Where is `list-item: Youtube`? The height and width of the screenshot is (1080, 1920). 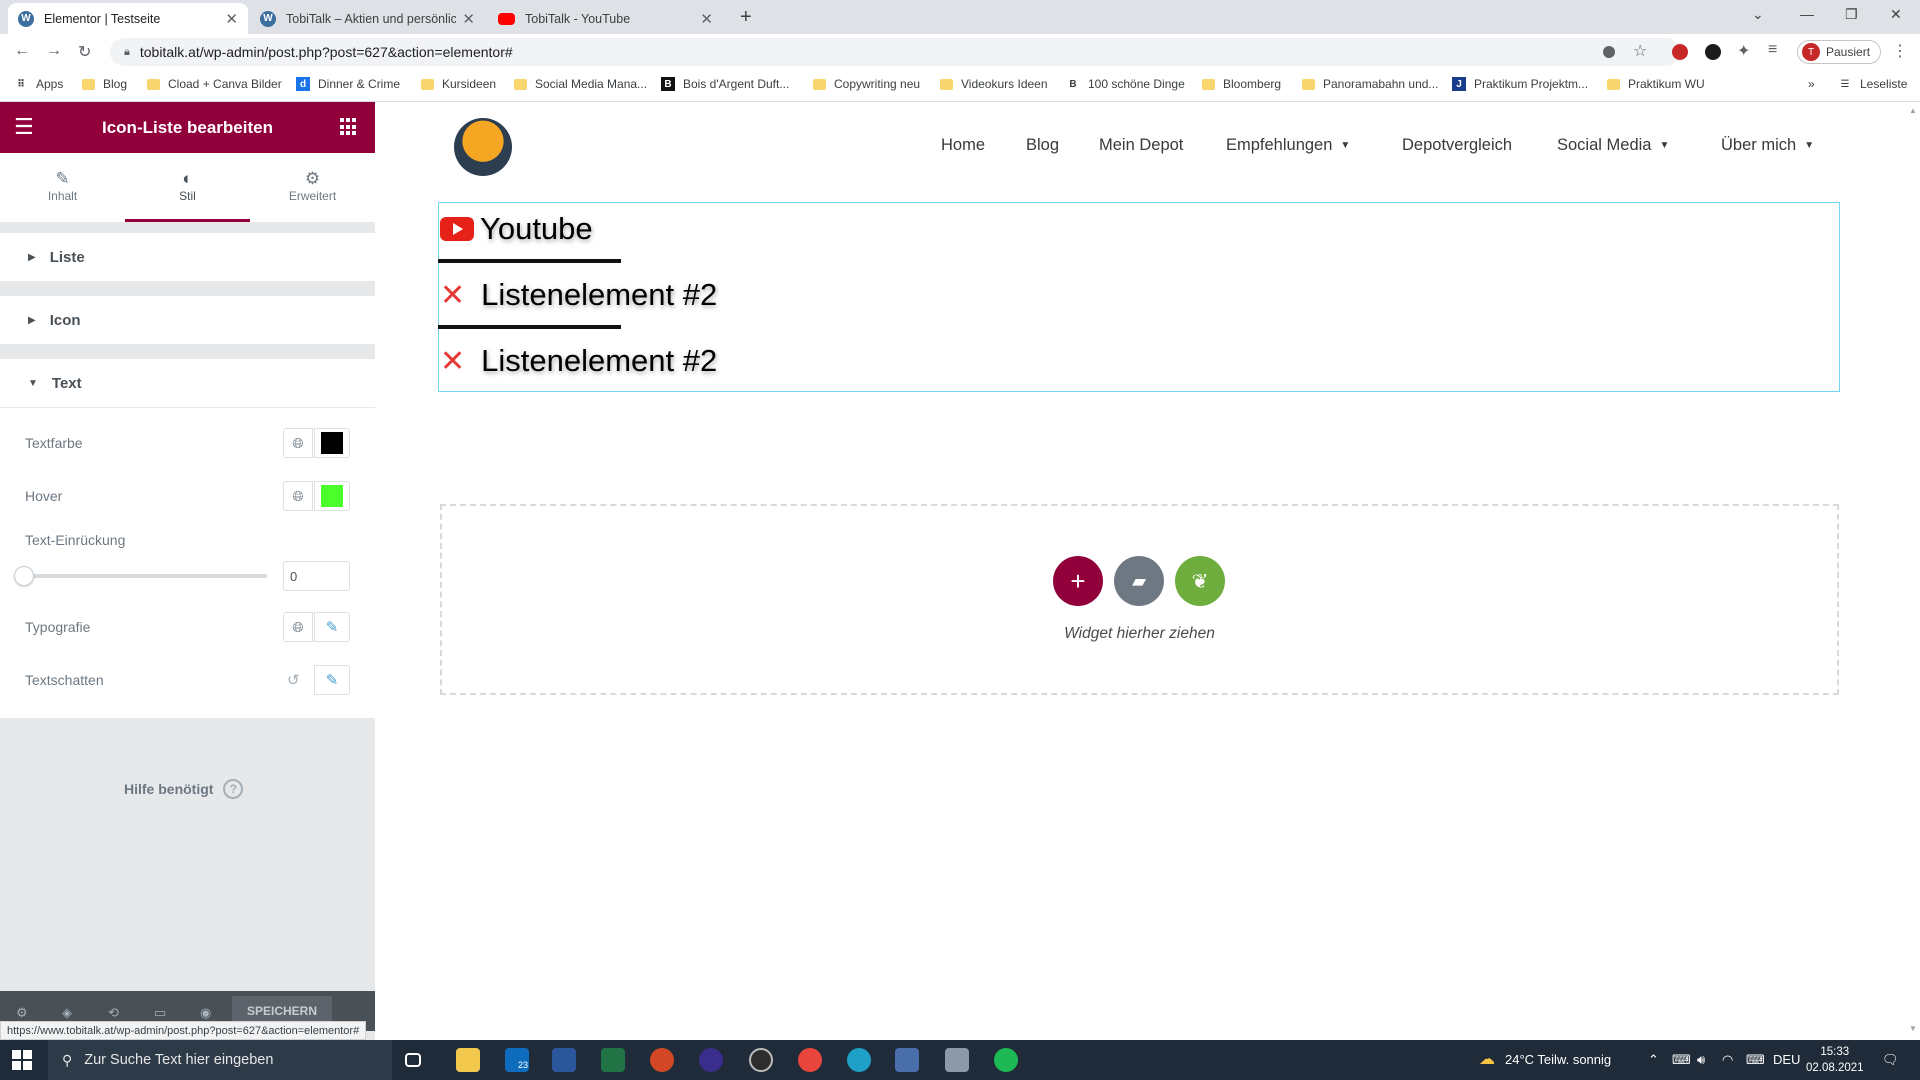
list-item: Youtube is located at coordinates (516, 229).